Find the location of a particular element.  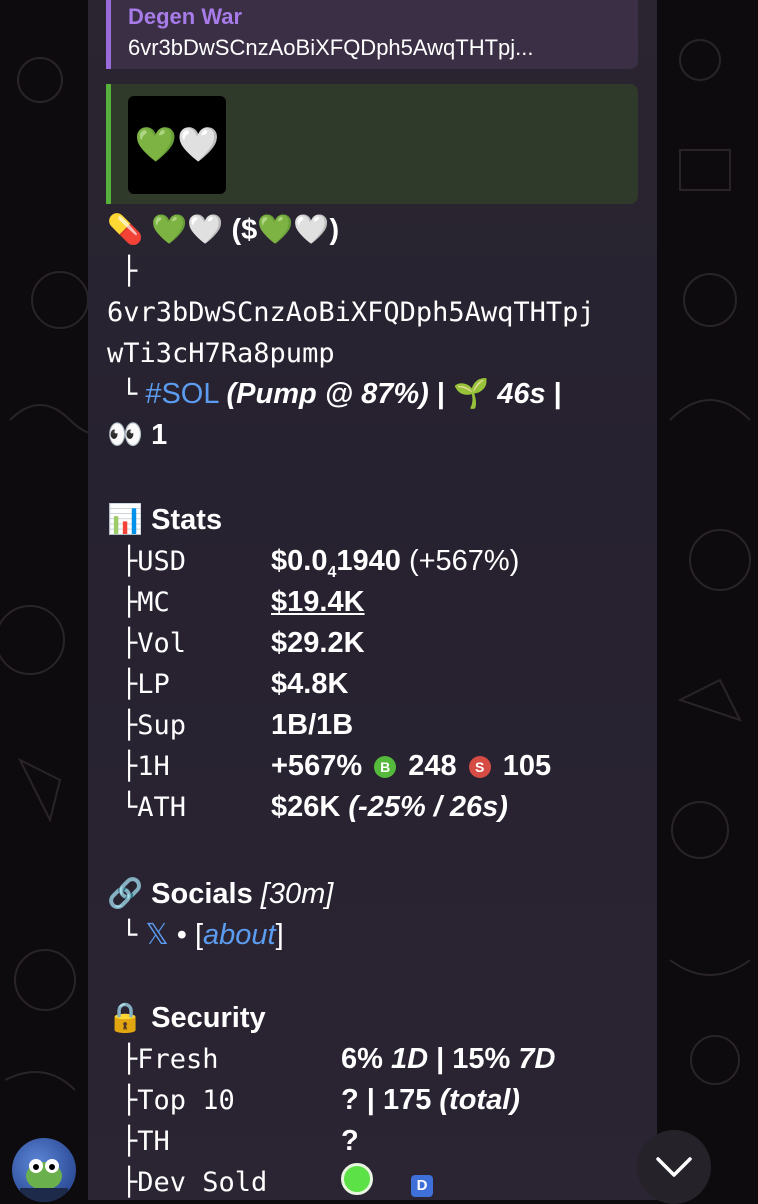

token-address-1: 6vr3bDwSCnzAoBiXFQDph5AwqTHTpj is located at coordinates (351, 312).